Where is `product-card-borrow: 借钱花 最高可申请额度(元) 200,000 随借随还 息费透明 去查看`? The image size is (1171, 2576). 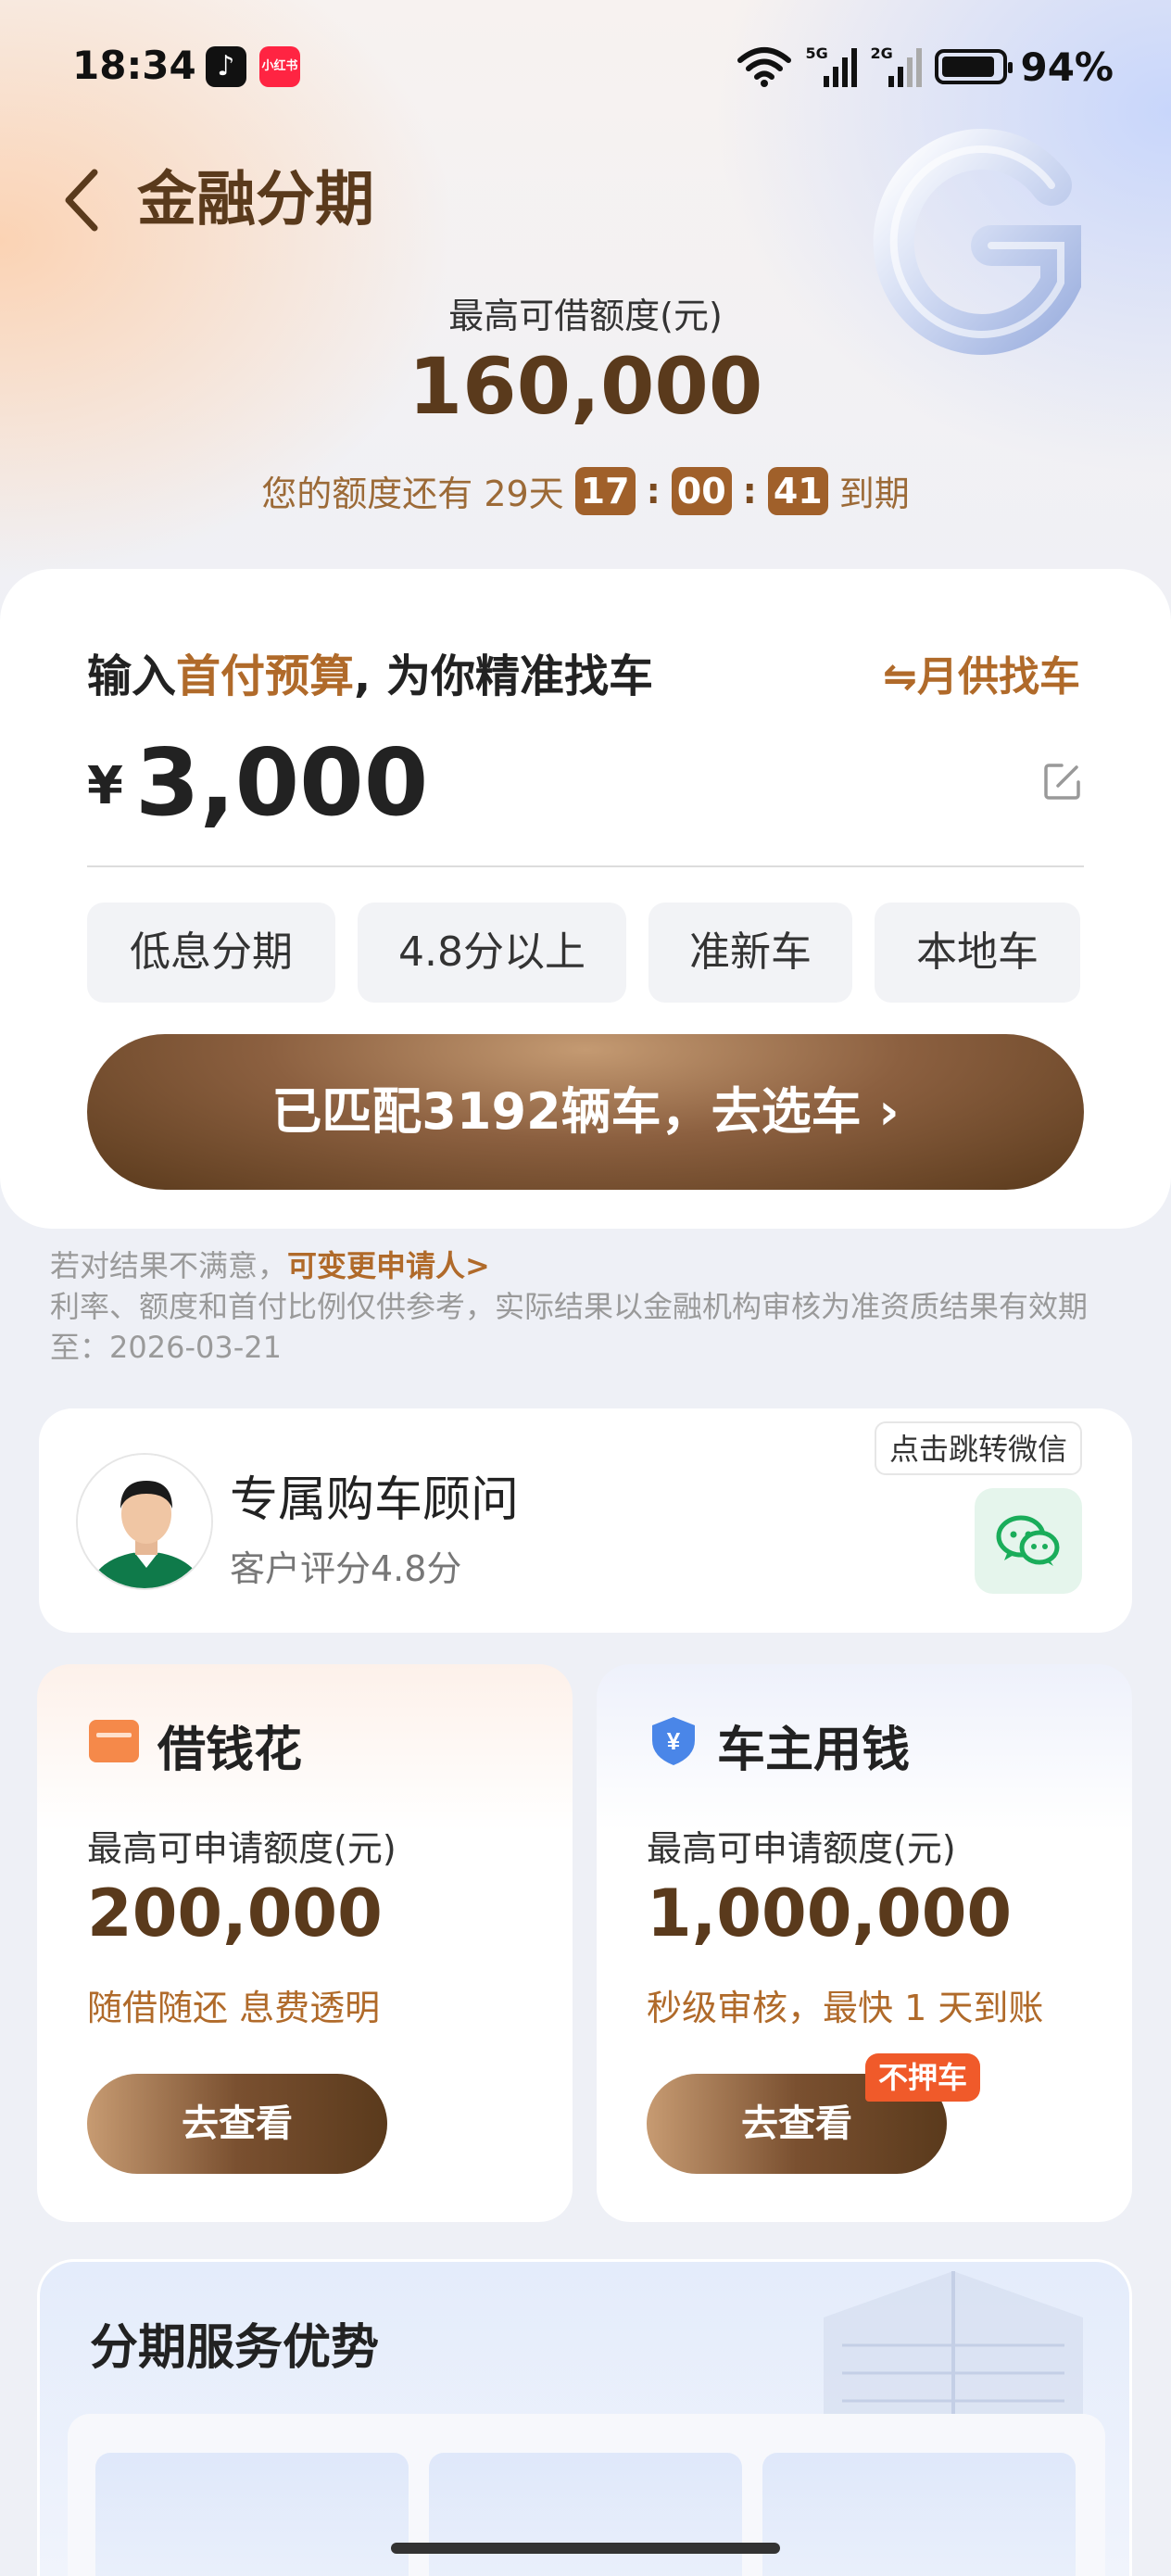
product-card-borrow: 借钱花 最高可申请额度(元) 200,000 随借随还 息费透明 去查看 is located at coordinates (305, 1943).